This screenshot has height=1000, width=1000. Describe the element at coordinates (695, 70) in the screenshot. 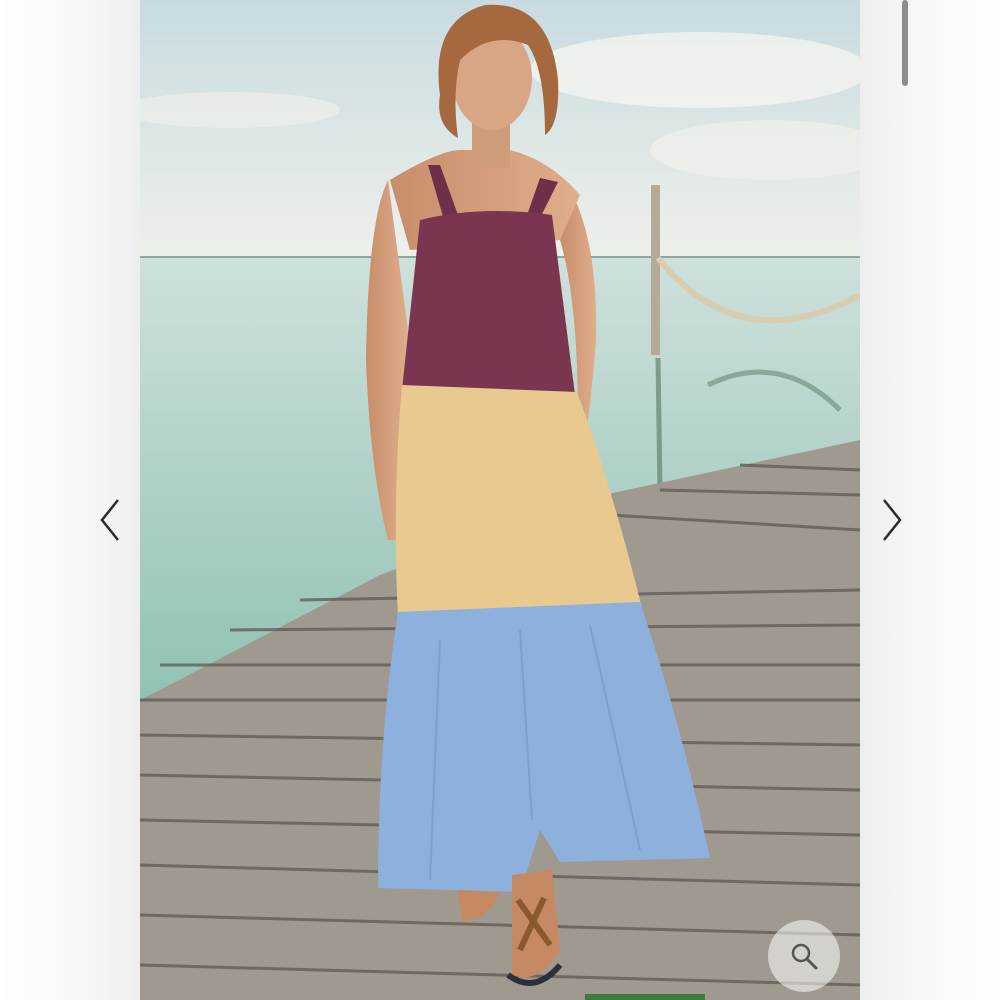

I see `cloud` at that location.